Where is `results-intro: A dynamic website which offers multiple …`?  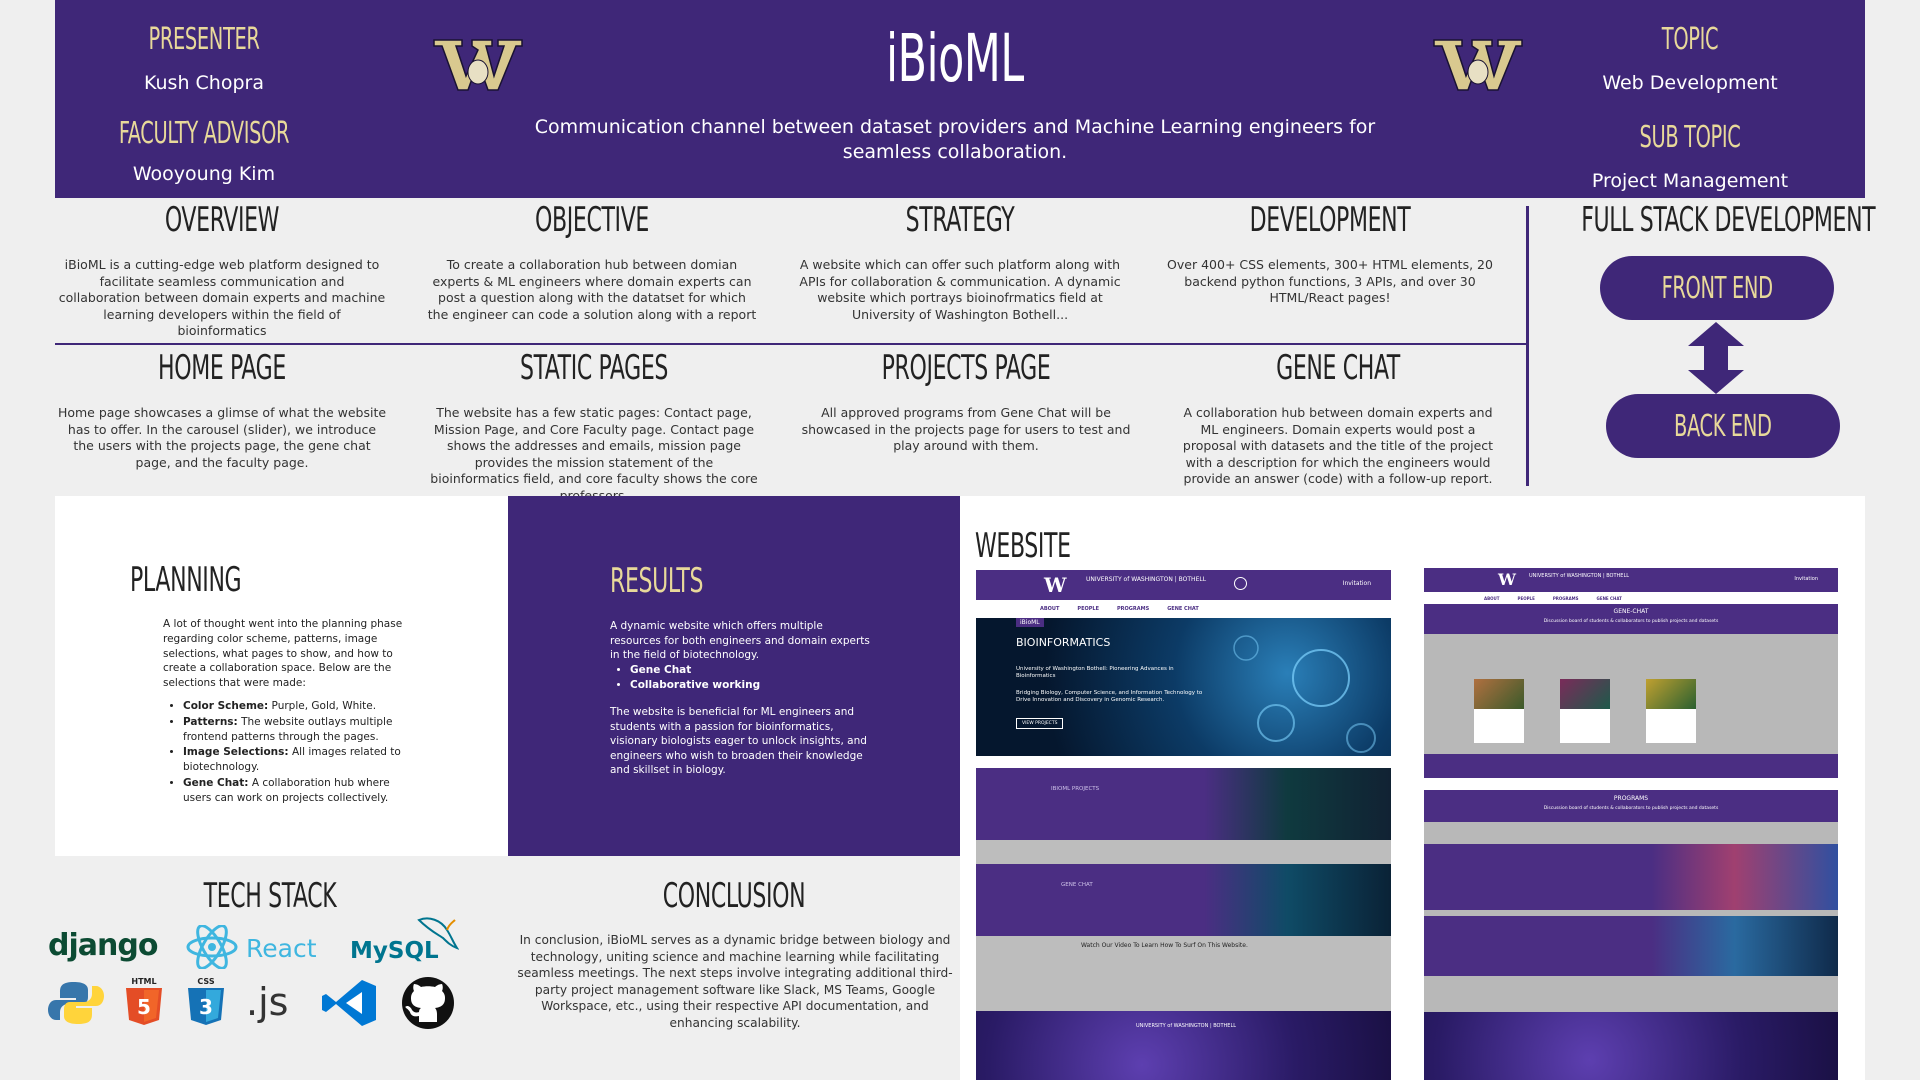 results-intro: A dynamic website which offers multiple … is located at coordinates (740, 641).